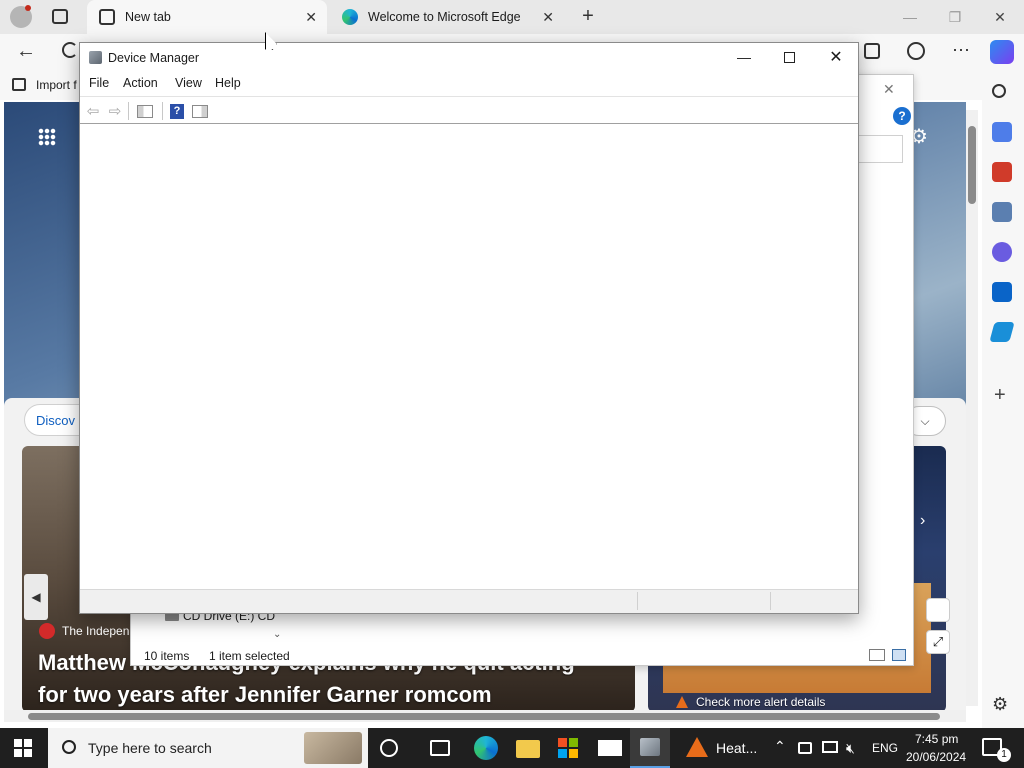 This screenshot has width=1024, height=768. Describe the element at coordinates (780, 746) in the screenshot. I see `show-hidden-icons: ⌃` at that location.